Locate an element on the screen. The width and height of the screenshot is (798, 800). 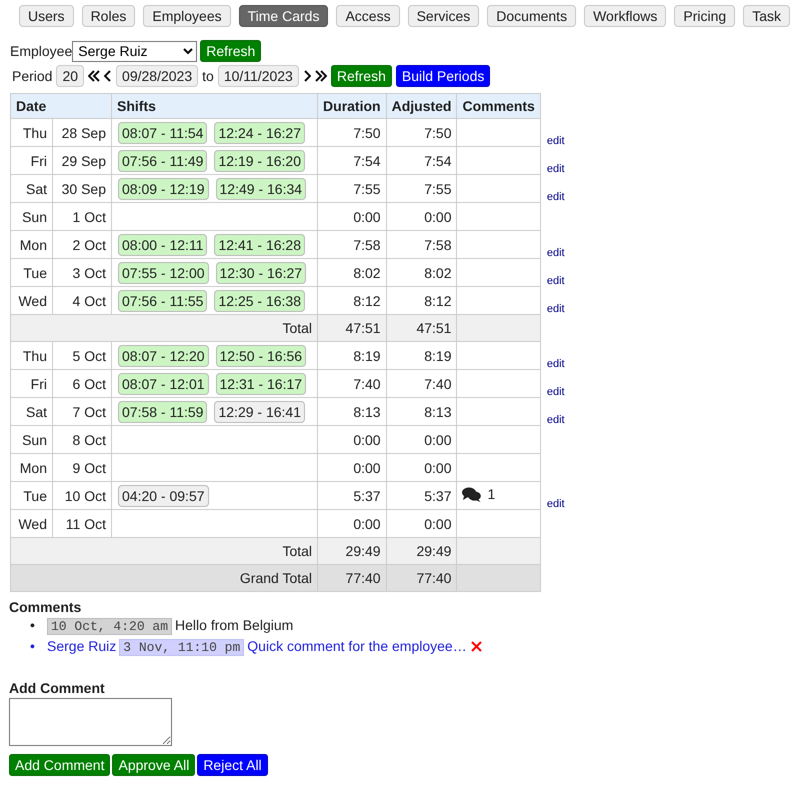
field-label: Employee is located at coordinates (41, 51).